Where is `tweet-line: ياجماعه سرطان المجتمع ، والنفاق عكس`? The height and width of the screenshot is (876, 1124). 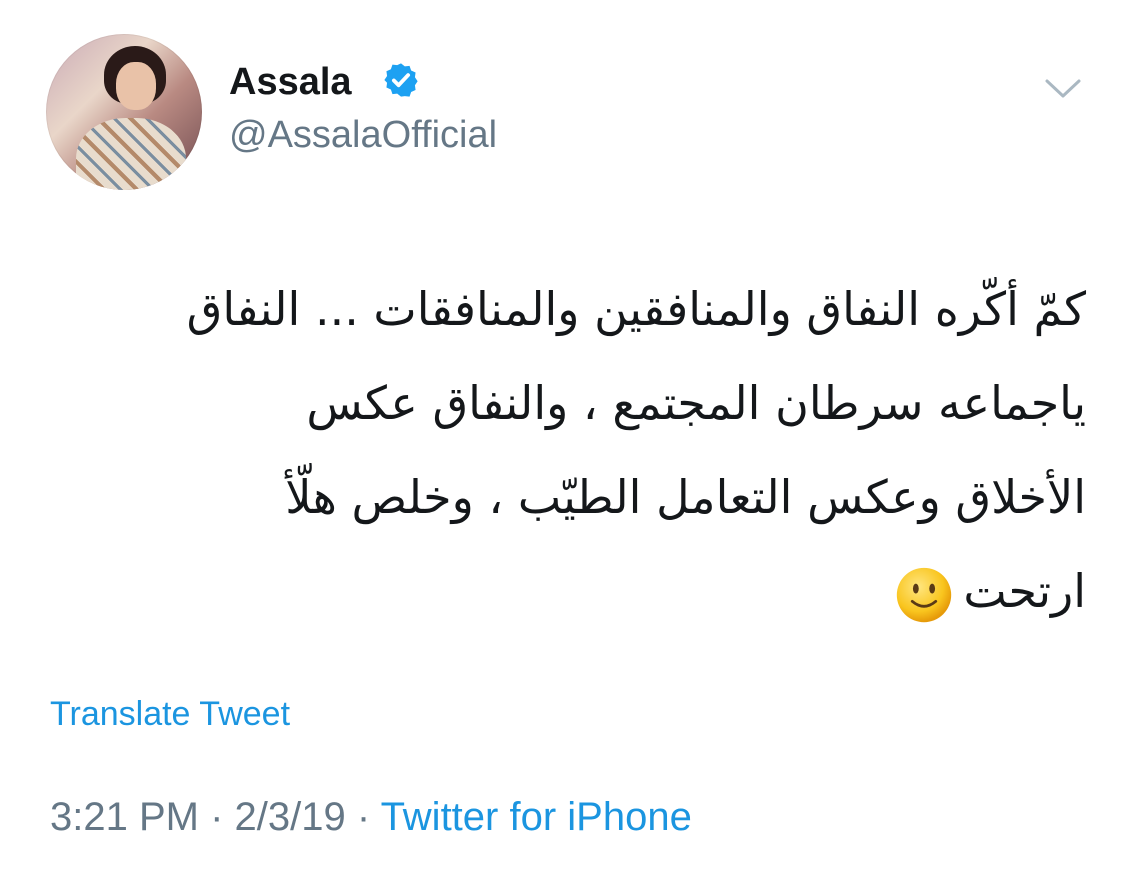 tweet-line: ياجماعه سرطان المجتمع ، والنفاق عكس is located at coordinates (696, 403).